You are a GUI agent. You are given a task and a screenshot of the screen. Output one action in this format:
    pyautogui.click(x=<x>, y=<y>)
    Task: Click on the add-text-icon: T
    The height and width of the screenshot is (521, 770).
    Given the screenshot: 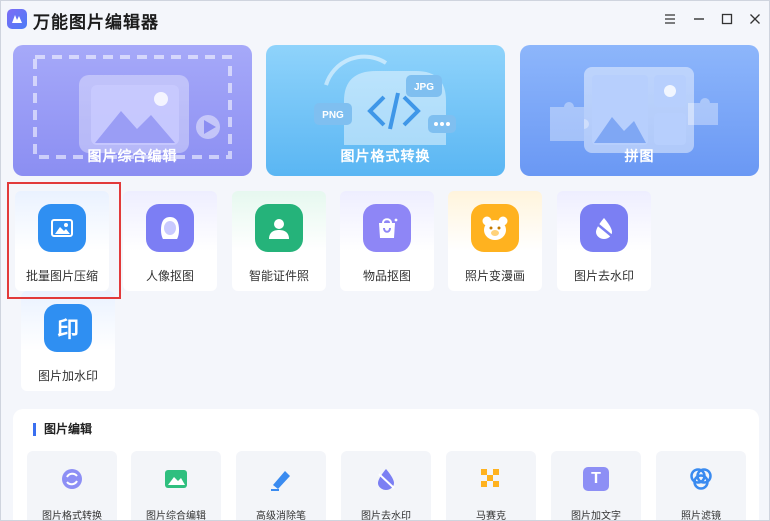 What is the action you would take?
    pyautogui.click(x=596, y=479)
    